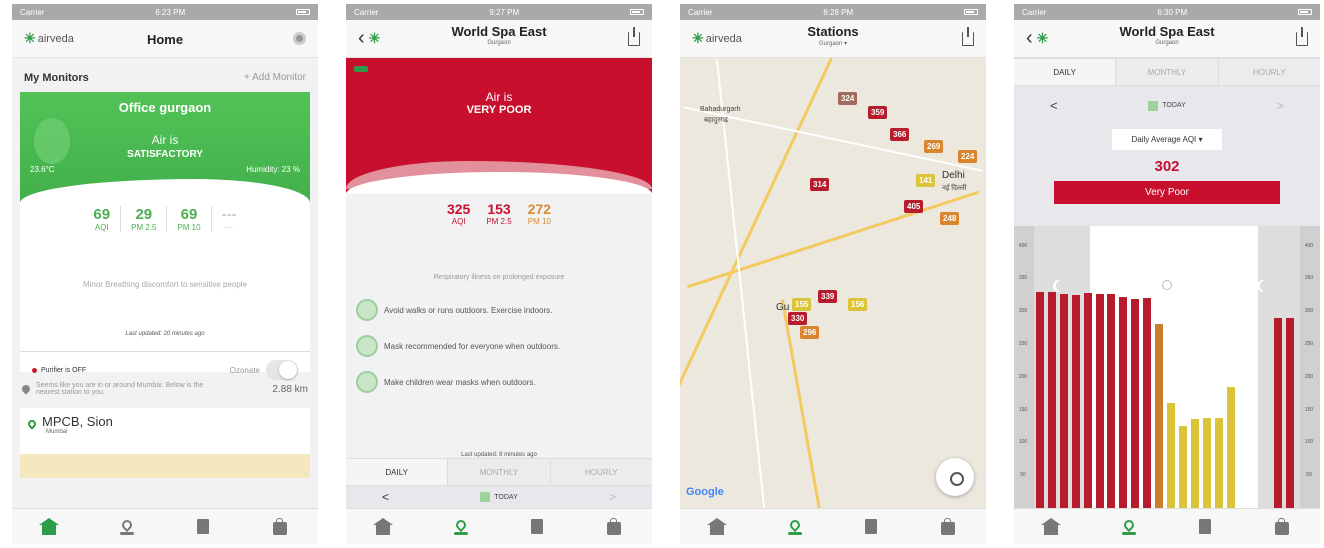  Describe the element at coordinates (367, 346) in the screenshot. I see `mask-icon` at that location.